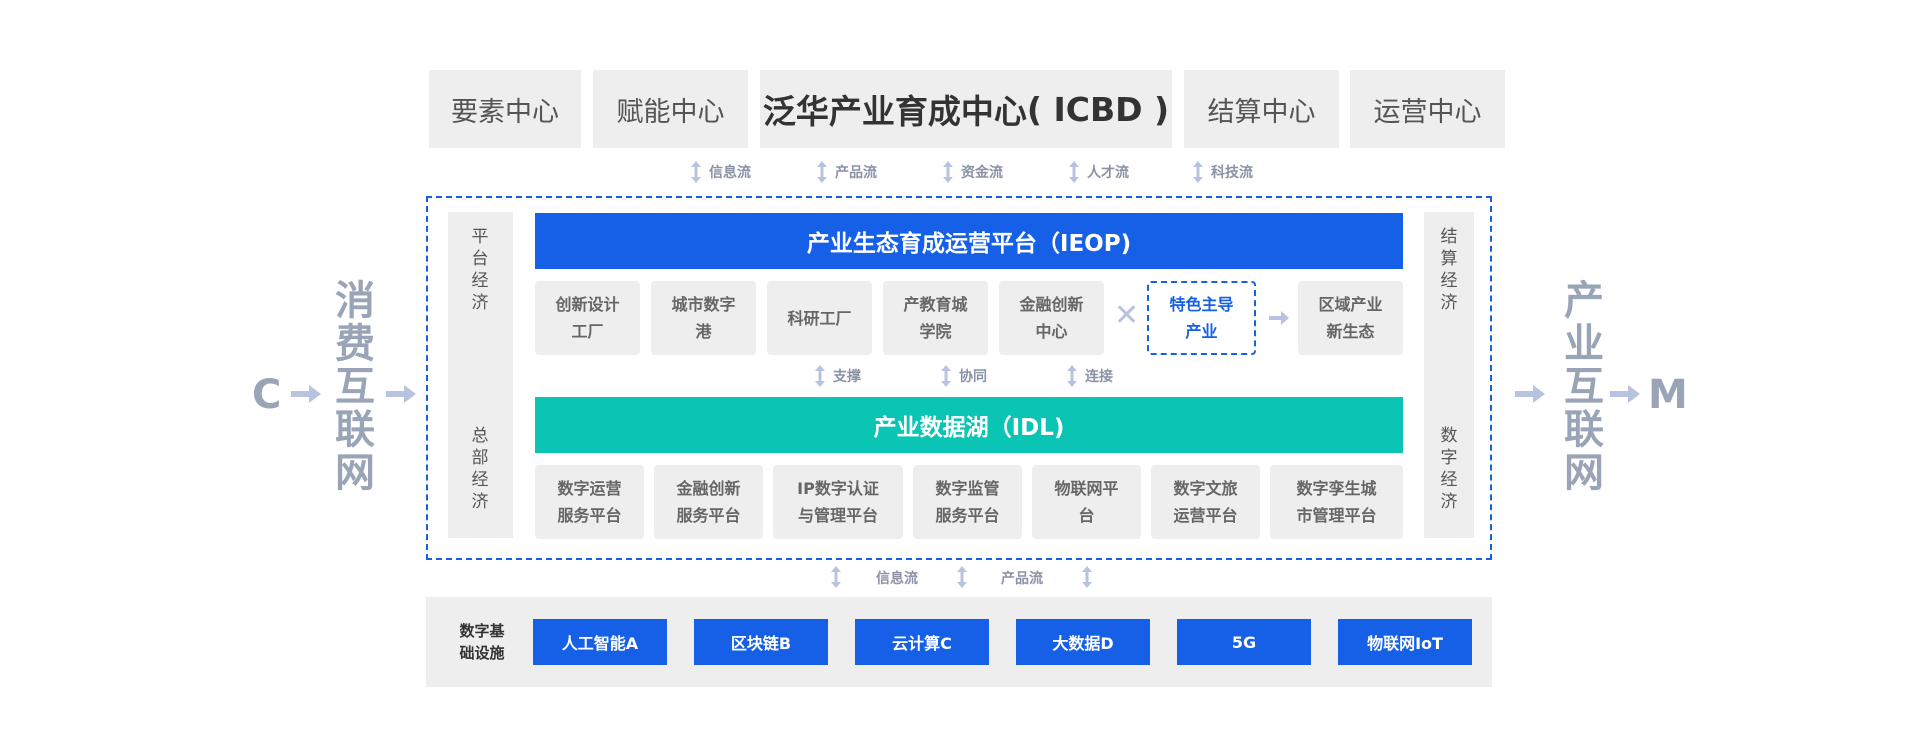 This screenshot has height=754, width=1920. I want to click on infra-item: 人工智能A, so click(600, 642).